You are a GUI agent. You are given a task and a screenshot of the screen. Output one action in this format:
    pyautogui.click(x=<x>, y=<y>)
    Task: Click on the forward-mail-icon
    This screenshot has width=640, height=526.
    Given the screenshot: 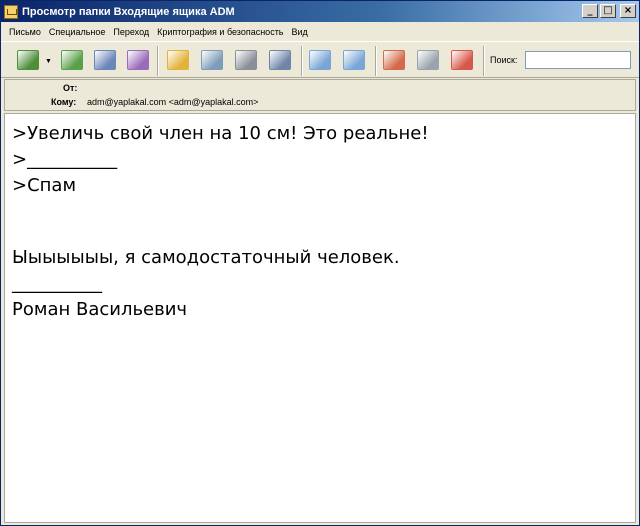 What is the action you would take?
    pyautogui.click(x=72, y=60)
    